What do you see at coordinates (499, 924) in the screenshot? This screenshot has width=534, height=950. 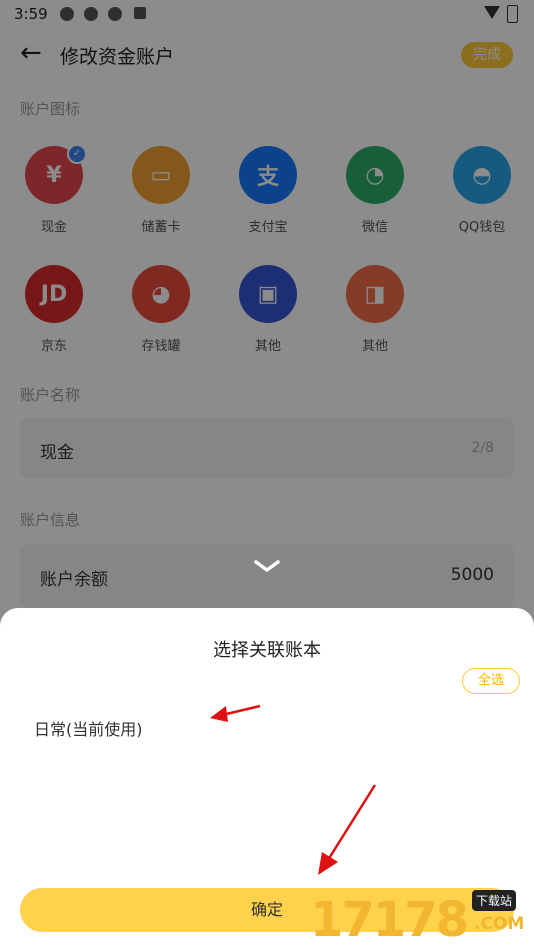 I see `watermark-domain: .COM` at bounding box center [499, 924].